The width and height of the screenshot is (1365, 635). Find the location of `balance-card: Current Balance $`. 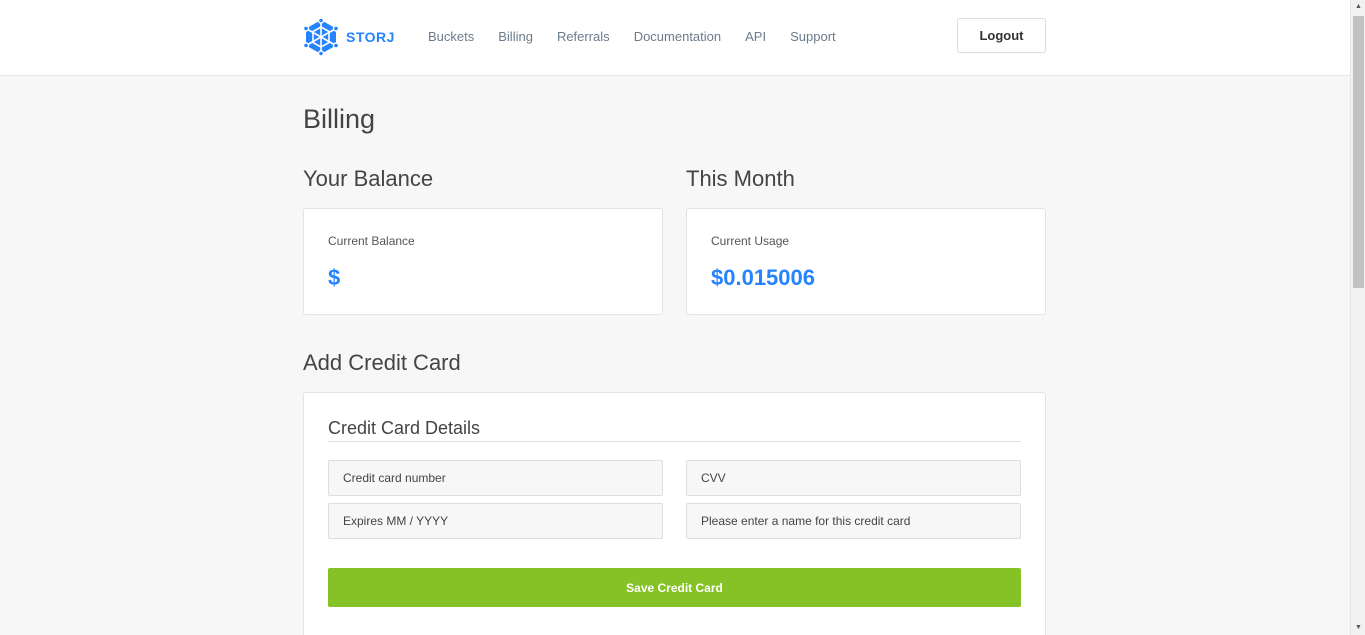

balance-card: Current Balance $ is located at coordinates (483, 261).